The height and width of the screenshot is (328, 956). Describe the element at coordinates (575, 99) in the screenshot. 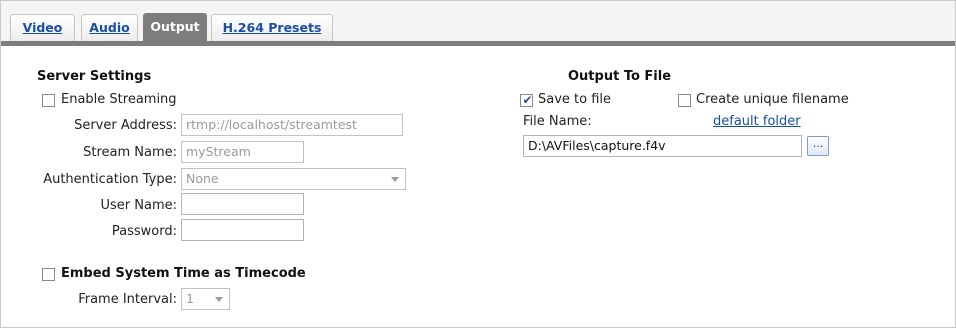

I see `save-to-file-label: Save to file` at that location.